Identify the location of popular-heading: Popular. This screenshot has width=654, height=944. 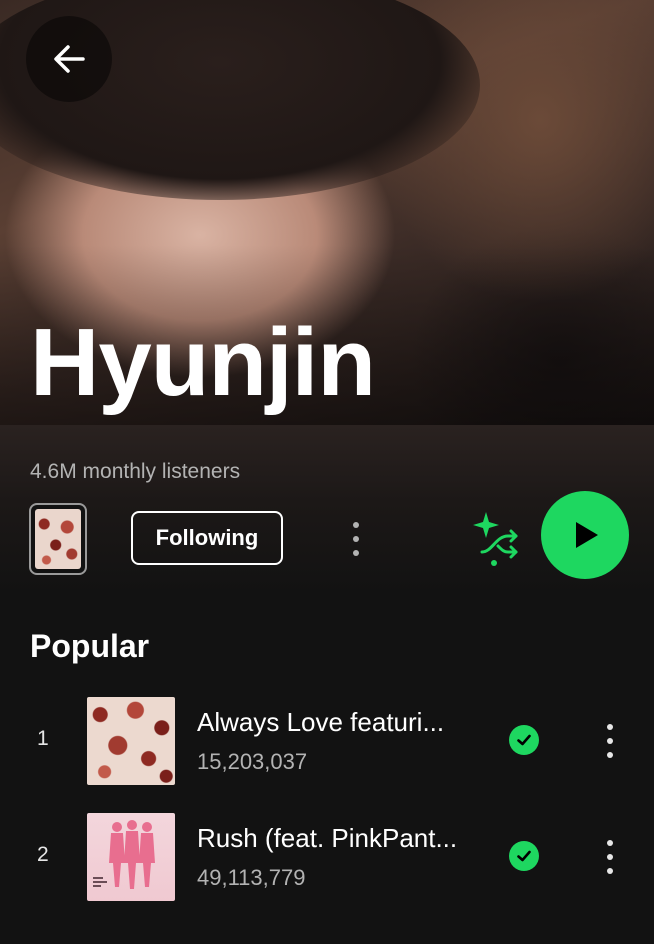
(90, 646).